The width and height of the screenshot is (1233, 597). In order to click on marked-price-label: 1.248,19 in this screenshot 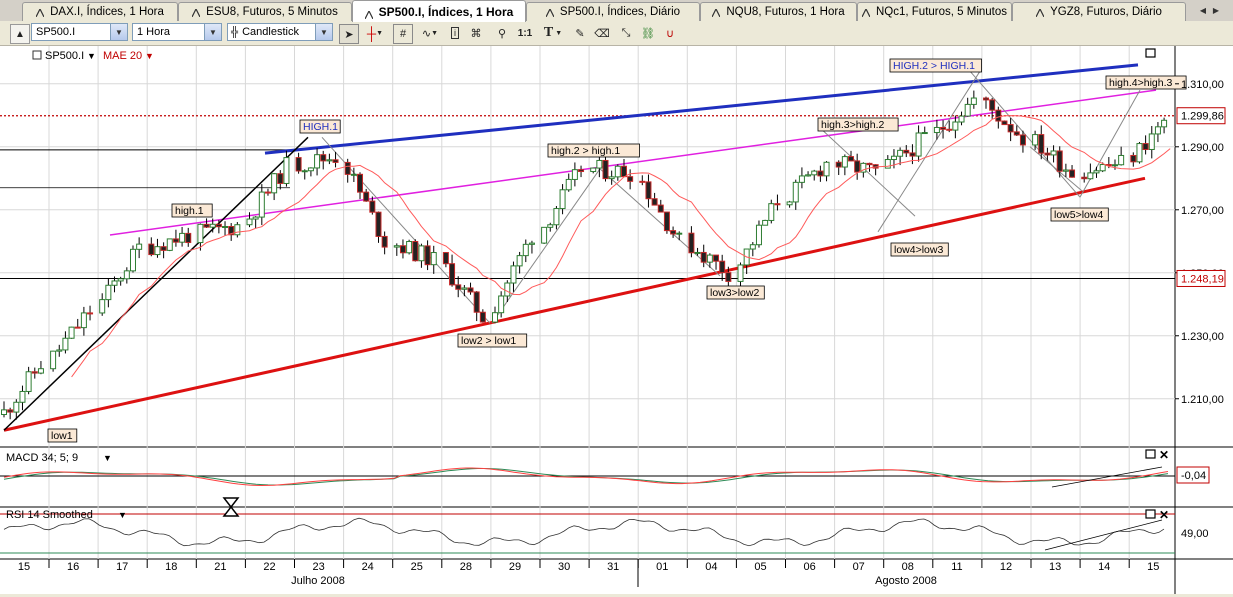, I will do `click(1202, 279)`.